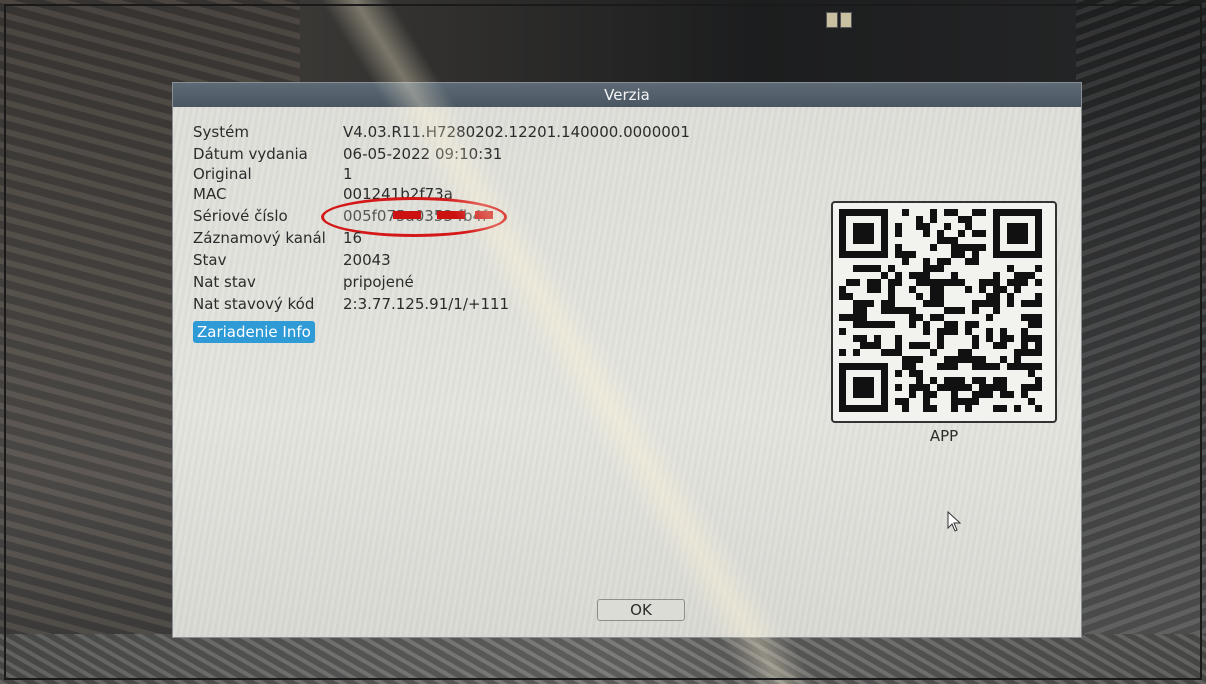 The image size is (1206, 684). What do you see at coordinates (353, 238) in the screenshot?
I see `info-value: 16` at bounding box center [353, 238].